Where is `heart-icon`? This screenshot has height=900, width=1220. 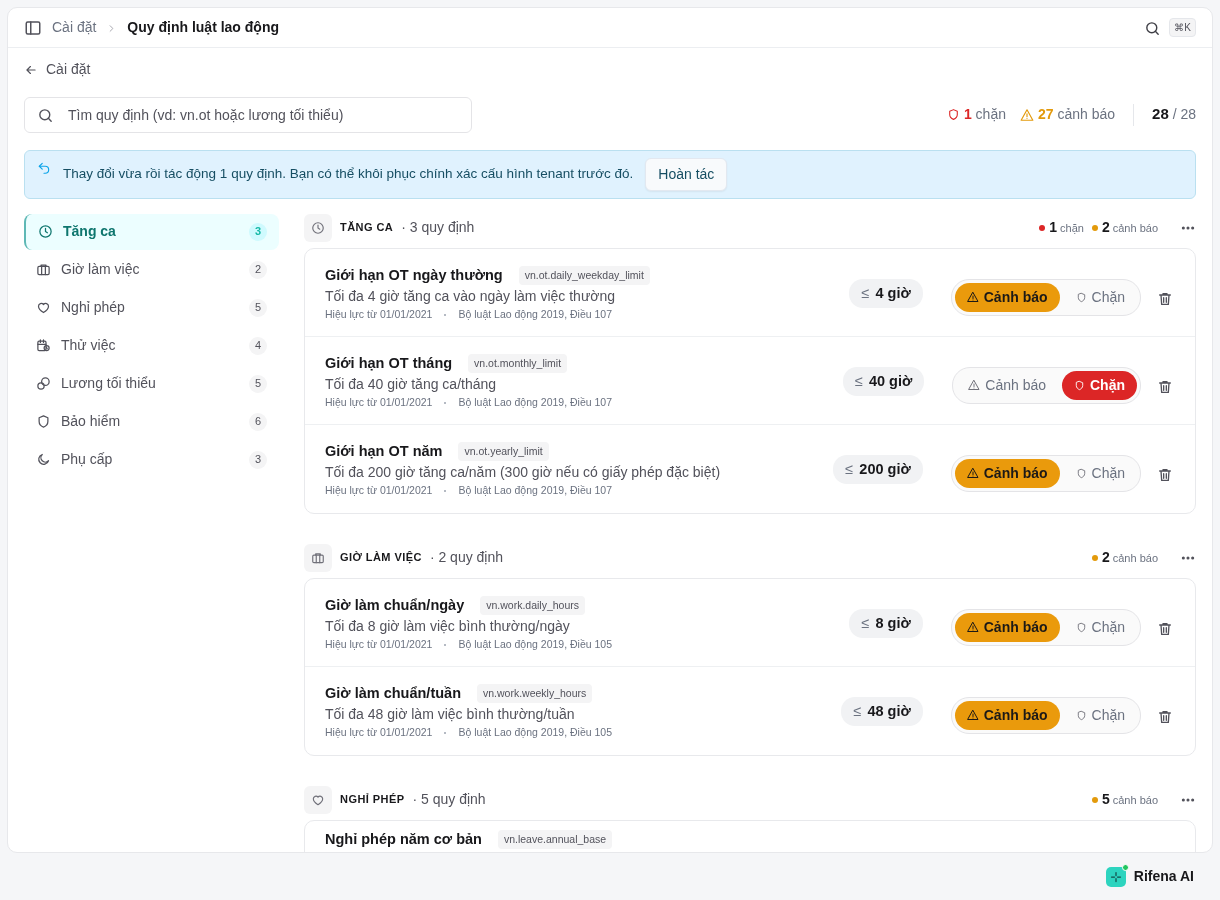 heart-icon is located at coordinates (43, 307).